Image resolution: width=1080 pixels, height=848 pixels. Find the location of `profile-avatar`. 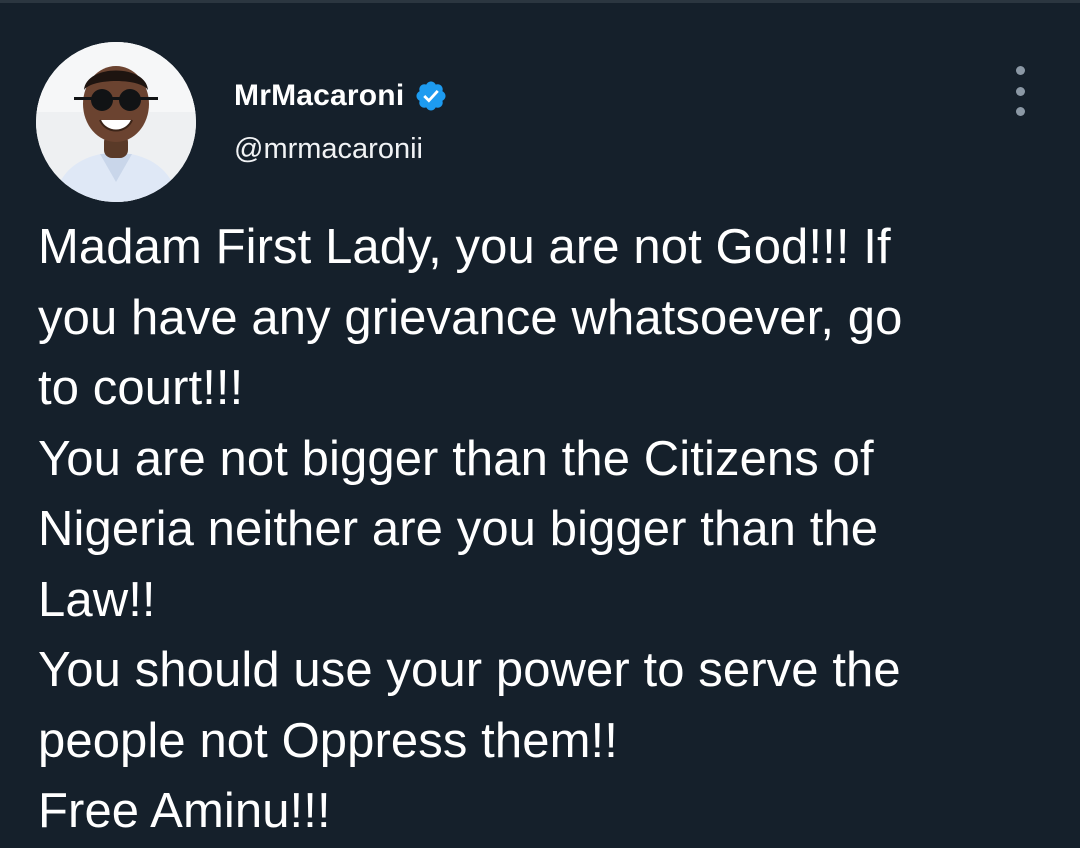

profile-avatar is located at coordinates (116, 122).